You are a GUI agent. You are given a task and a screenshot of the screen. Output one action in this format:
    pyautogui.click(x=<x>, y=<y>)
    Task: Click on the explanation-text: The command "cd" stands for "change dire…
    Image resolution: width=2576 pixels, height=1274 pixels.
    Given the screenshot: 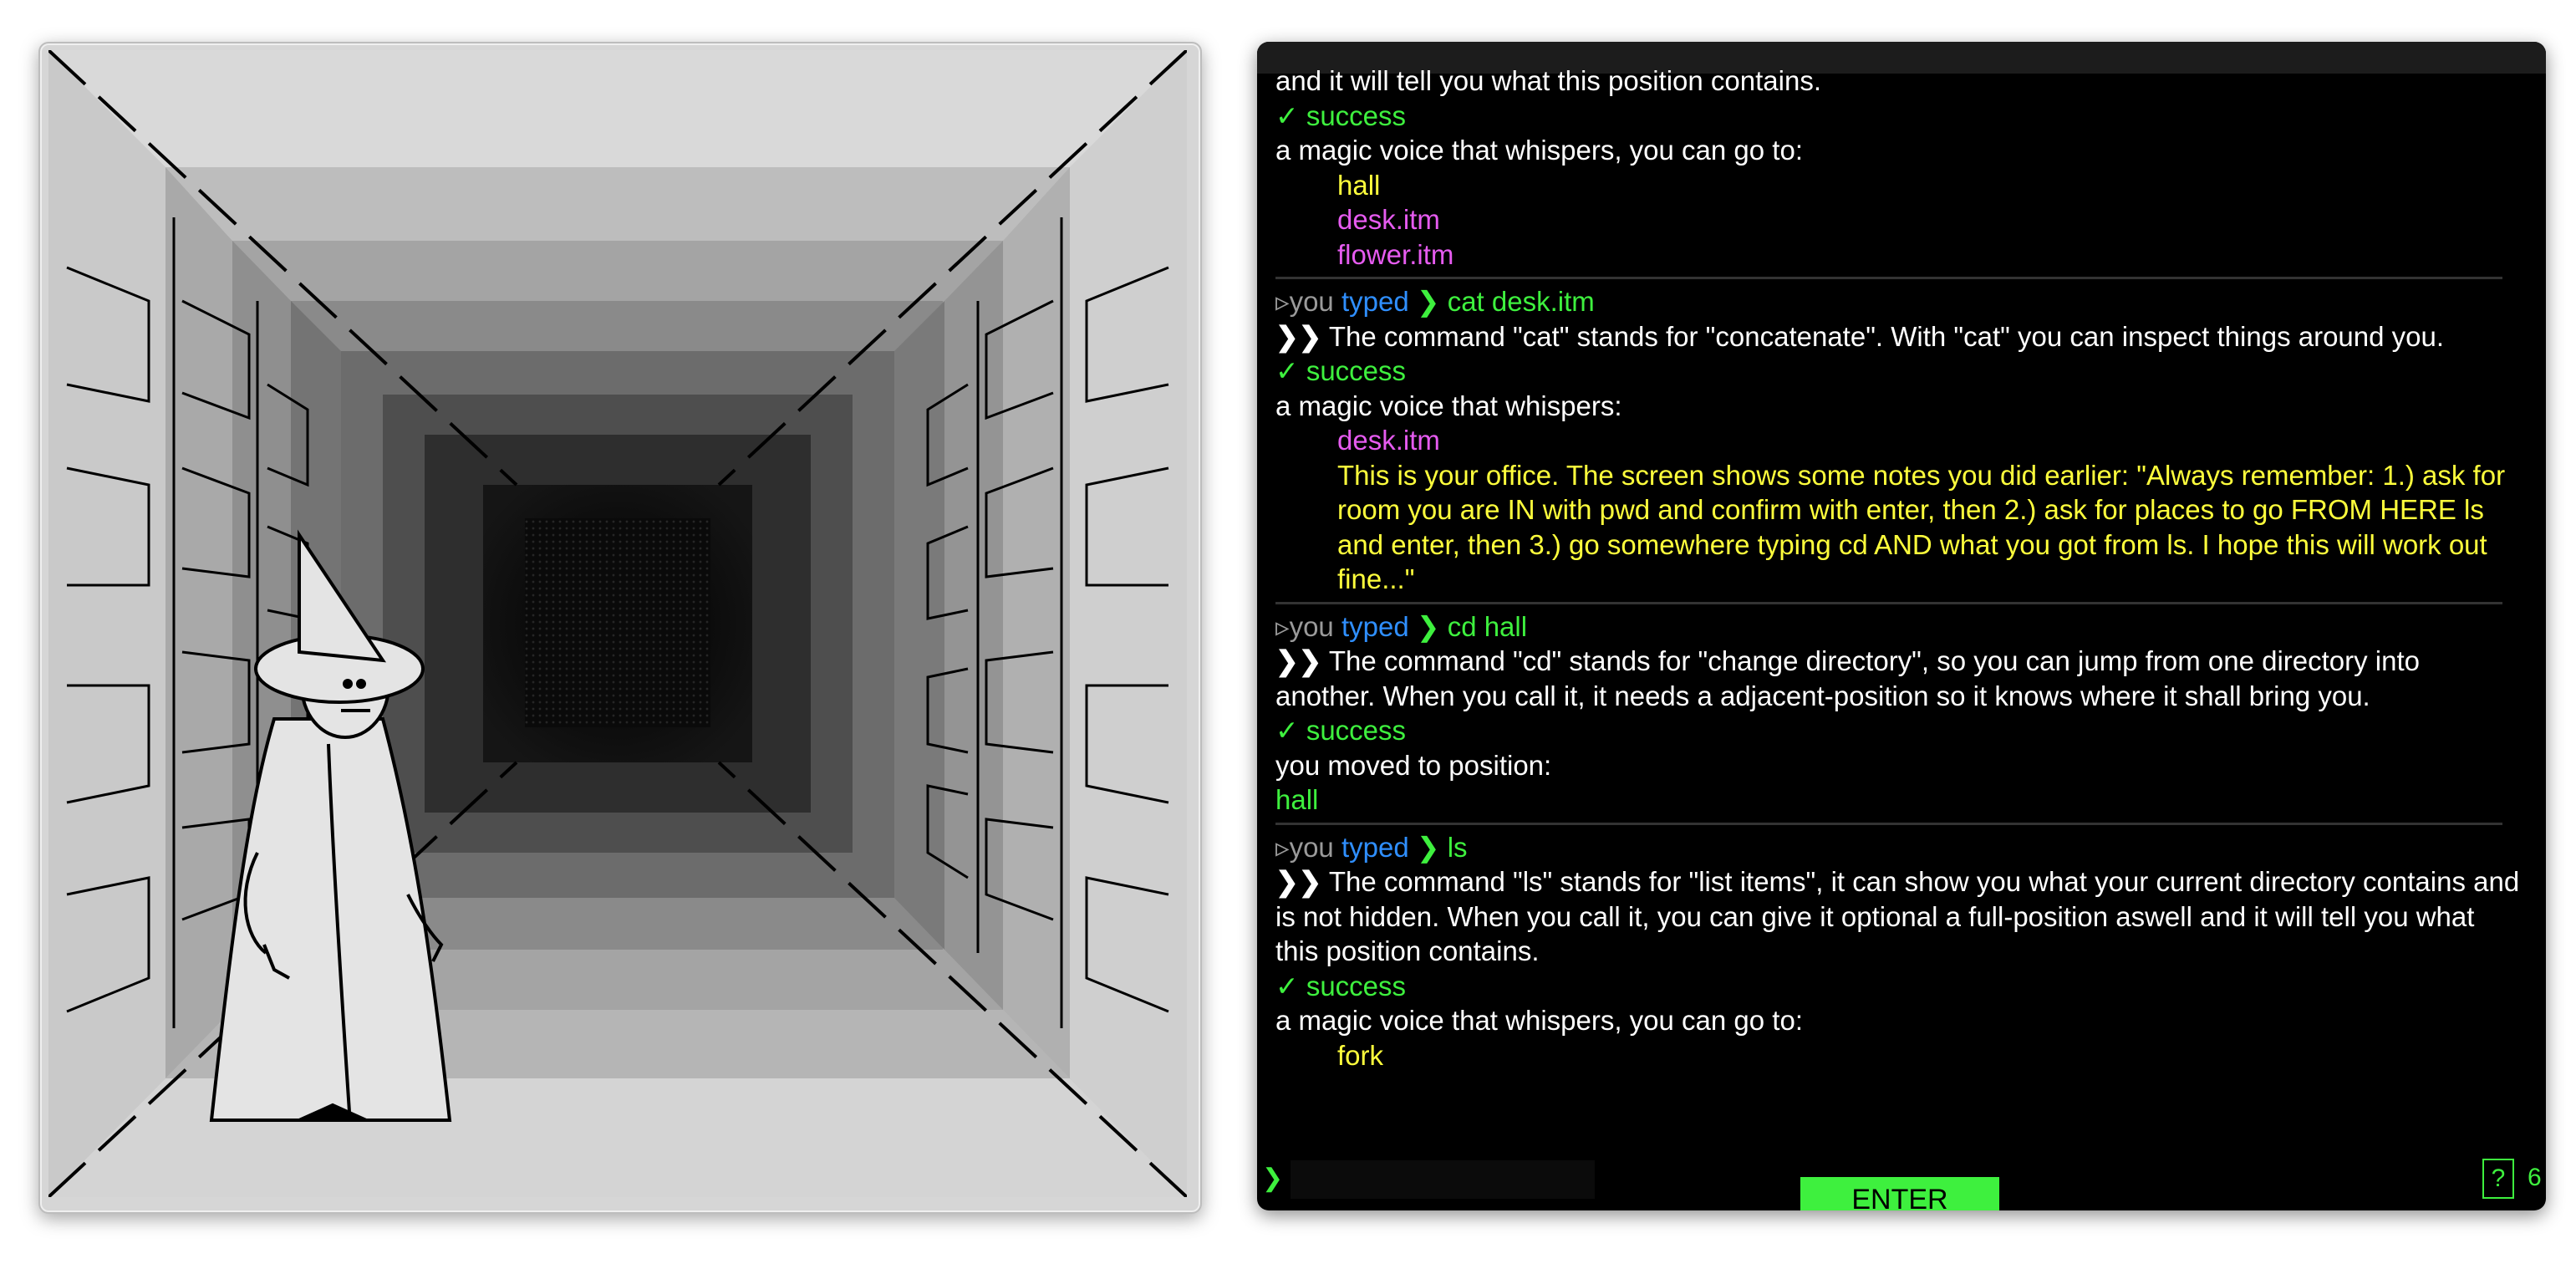 What is the action you would take?
    pyautogui.click(x=1848, y=678)
    